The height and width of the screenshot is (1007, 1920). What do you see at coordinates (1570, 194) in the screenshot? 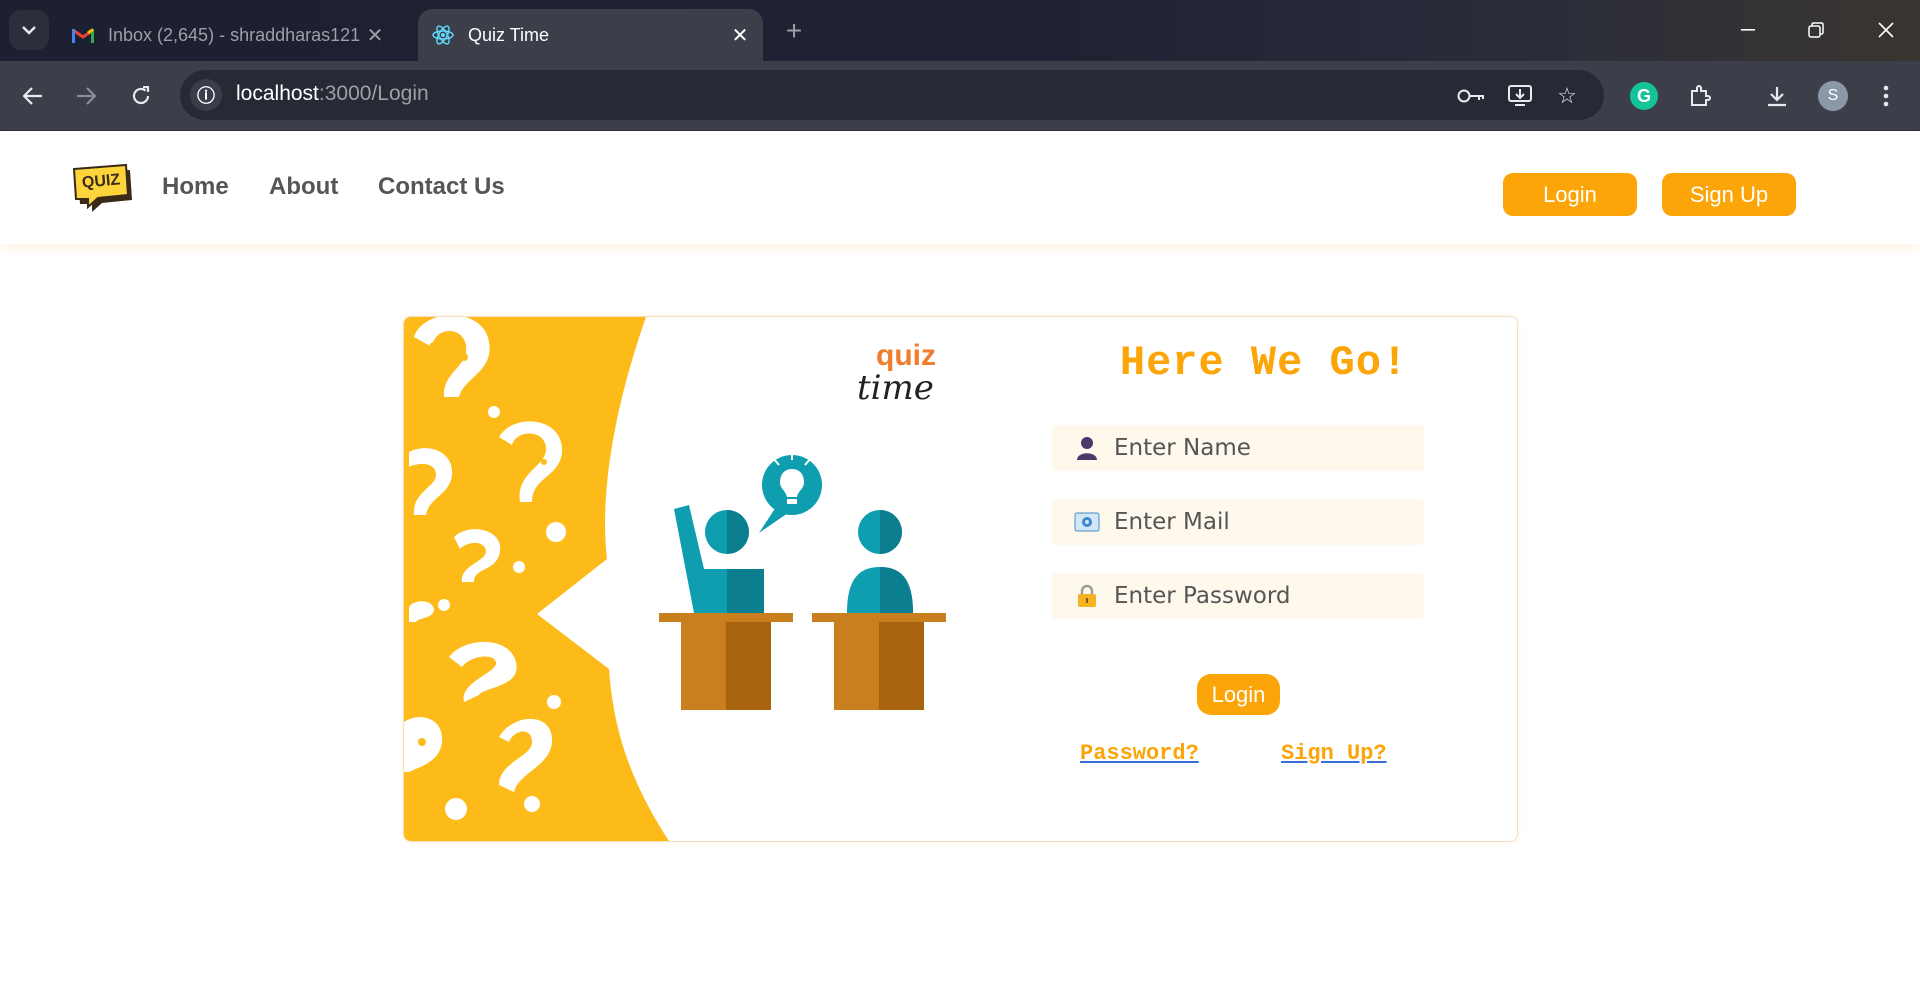
I see `header-login-button: Login` at bounding box center [1570, 194].